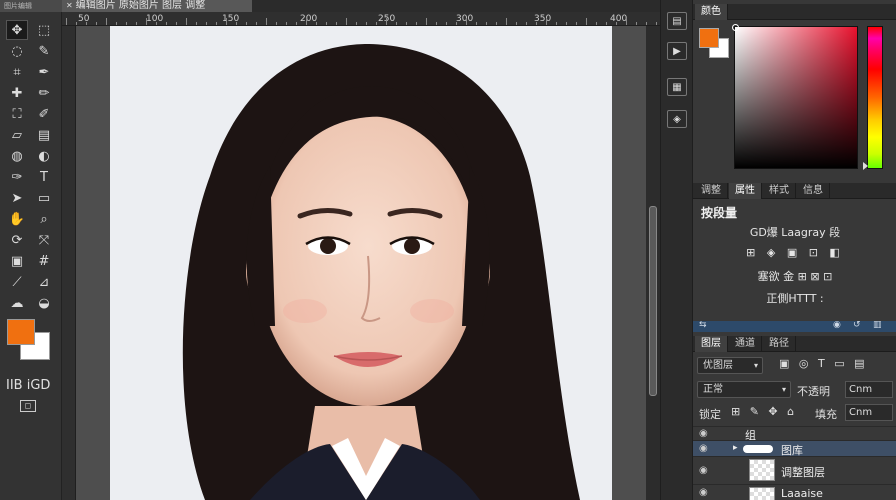 This screenshot has height=500, width=896. Describe the element at coordinates (795, 96) in the screenshot. I see `color-field` at that location.